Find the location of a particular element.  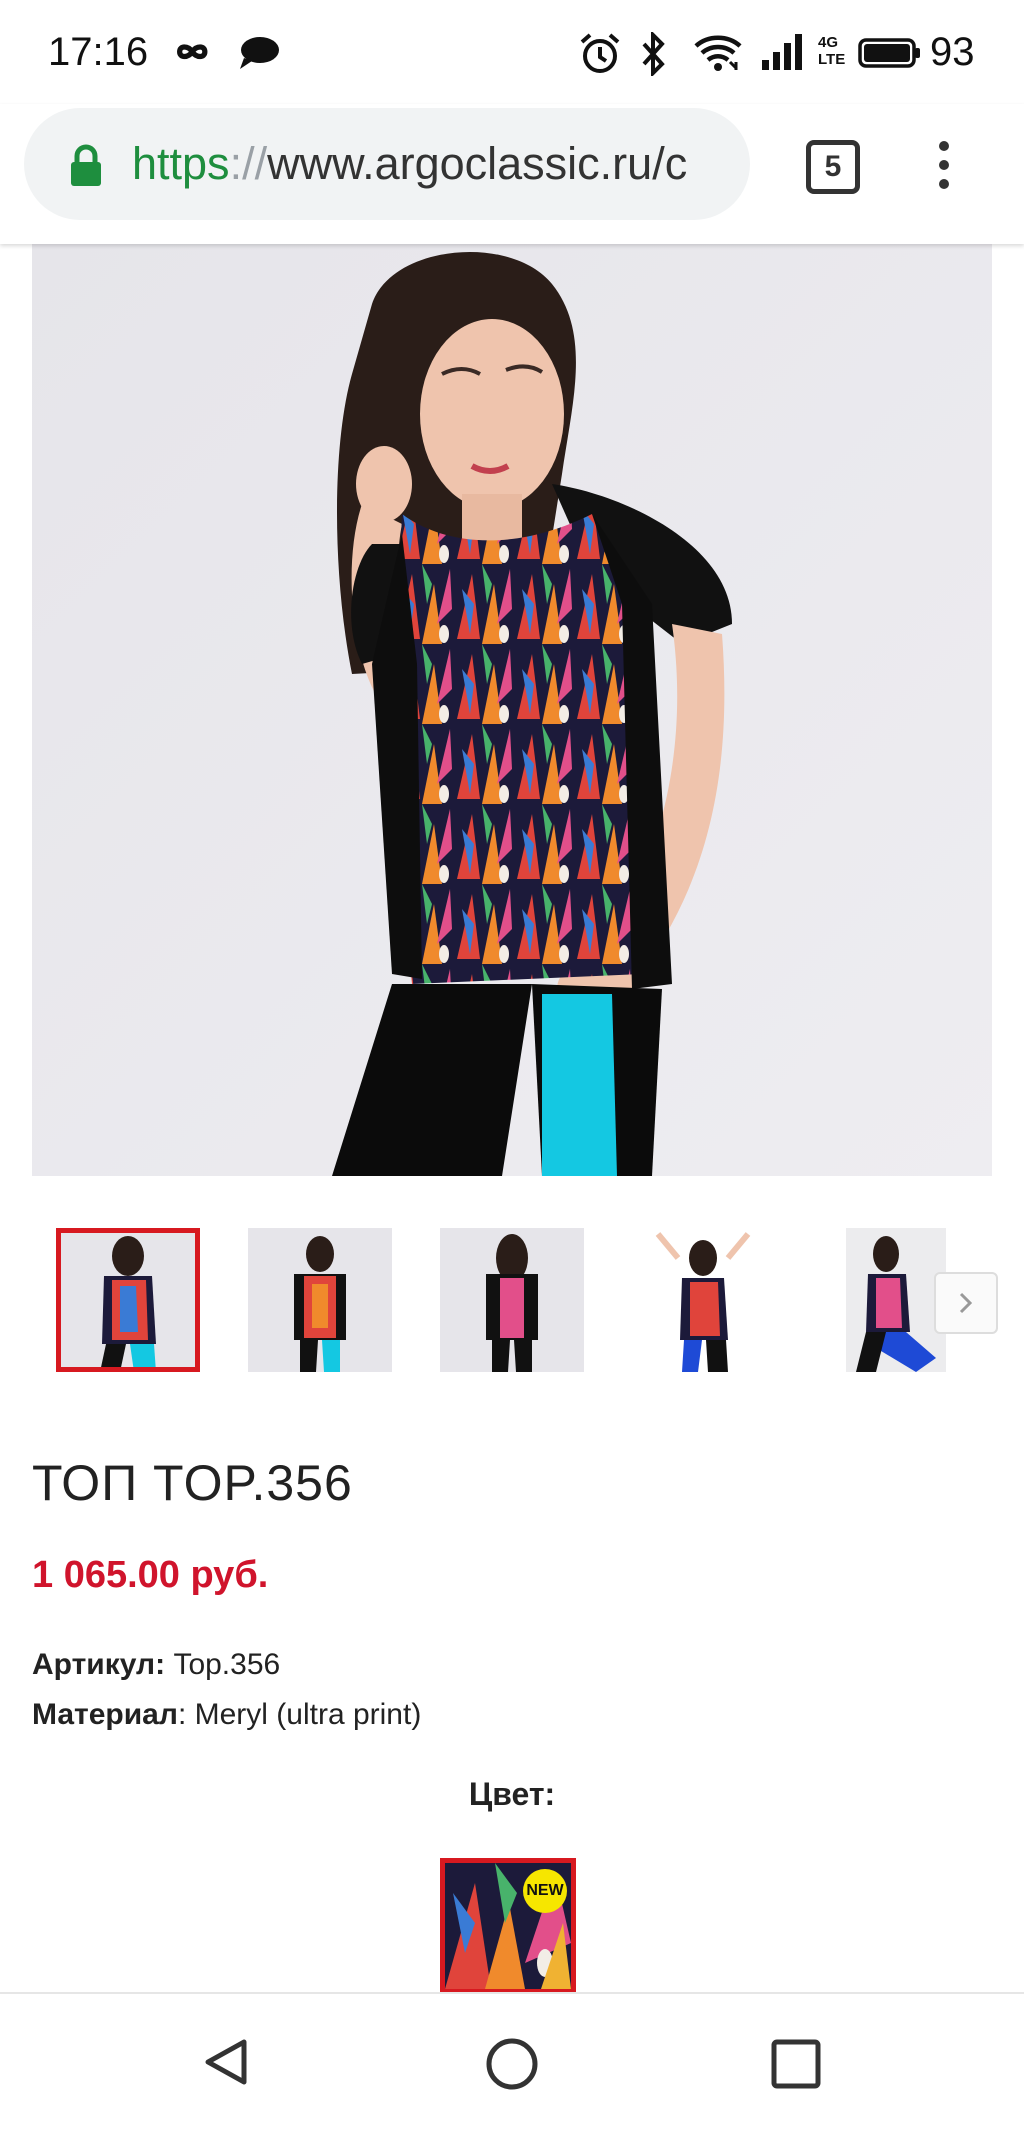

sku-label: Артикул: is located at coordinates (99, 1664).